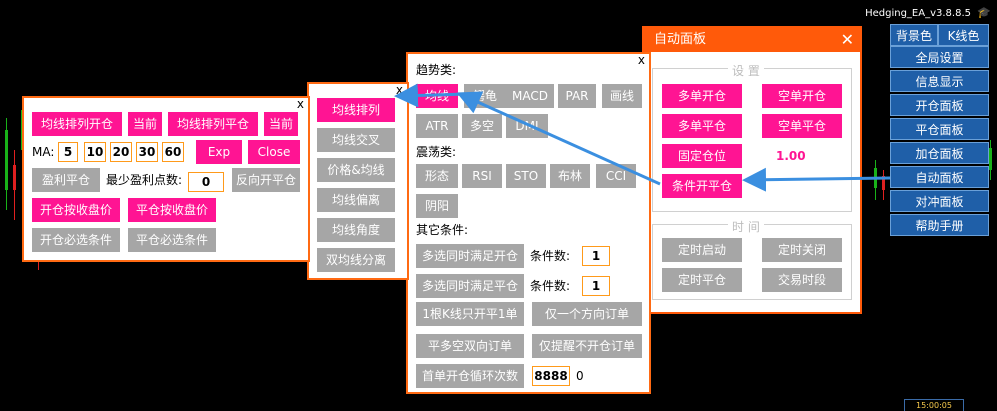 The height and width of the screenshot is (411, 997). What do you see at coordinates (802, 280) in the screenshot?
I see `trade-period-button: 交易时段` at bounding box center [802, 280].